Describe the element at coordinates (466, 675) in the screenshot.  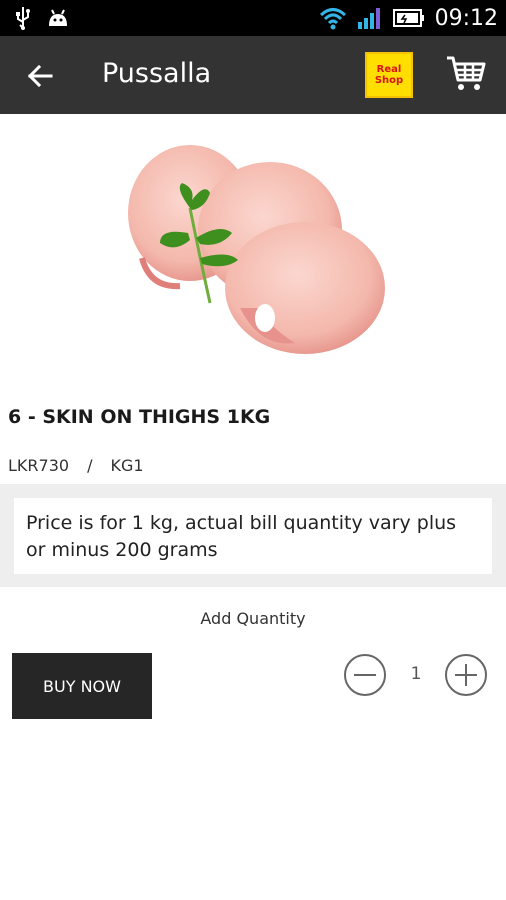
I see `increase-quantity-button` at that location.